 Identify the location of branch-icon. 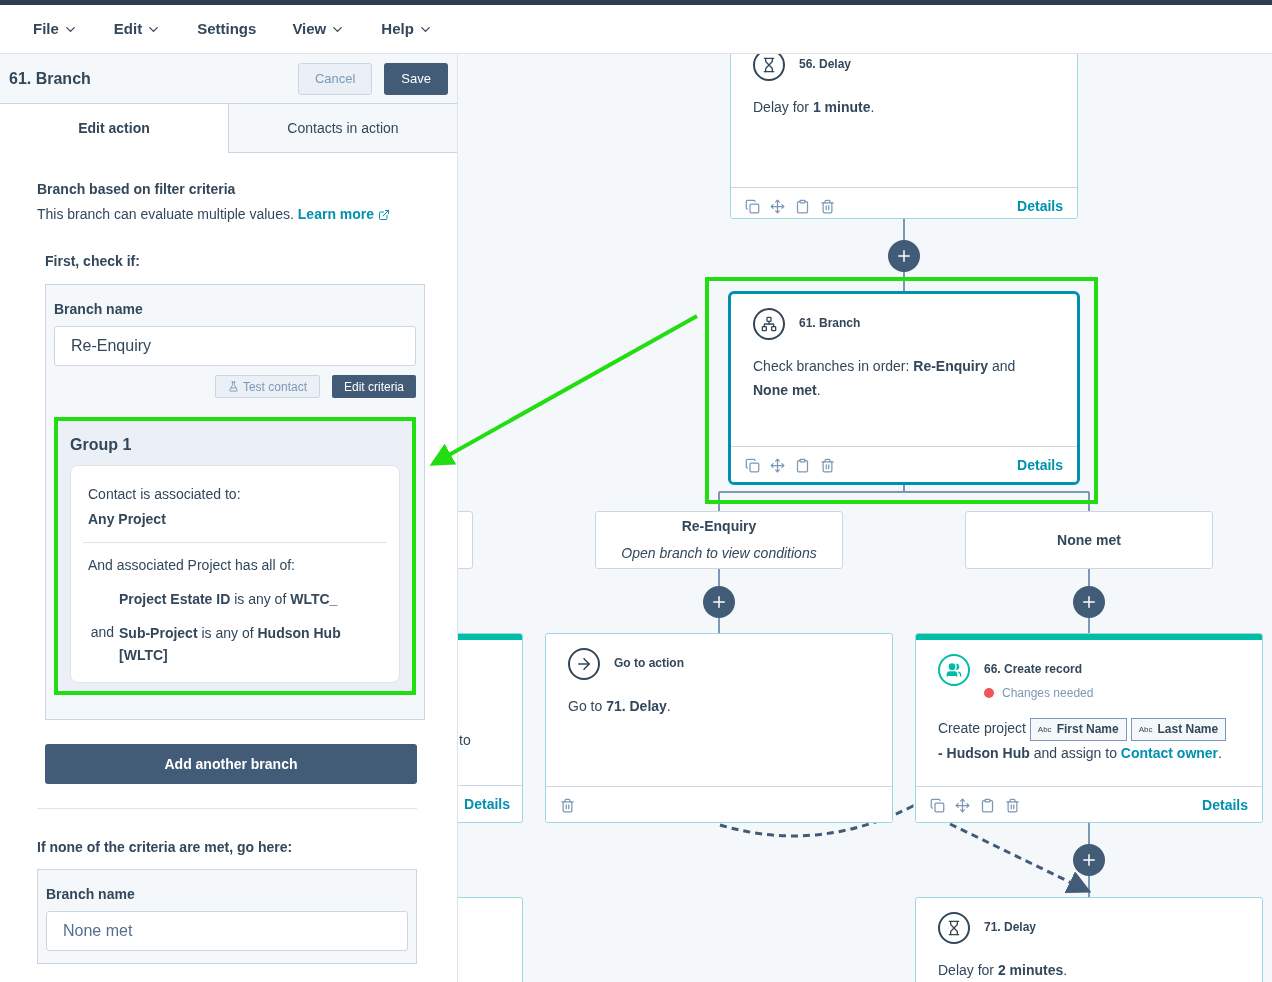
(769, 324).